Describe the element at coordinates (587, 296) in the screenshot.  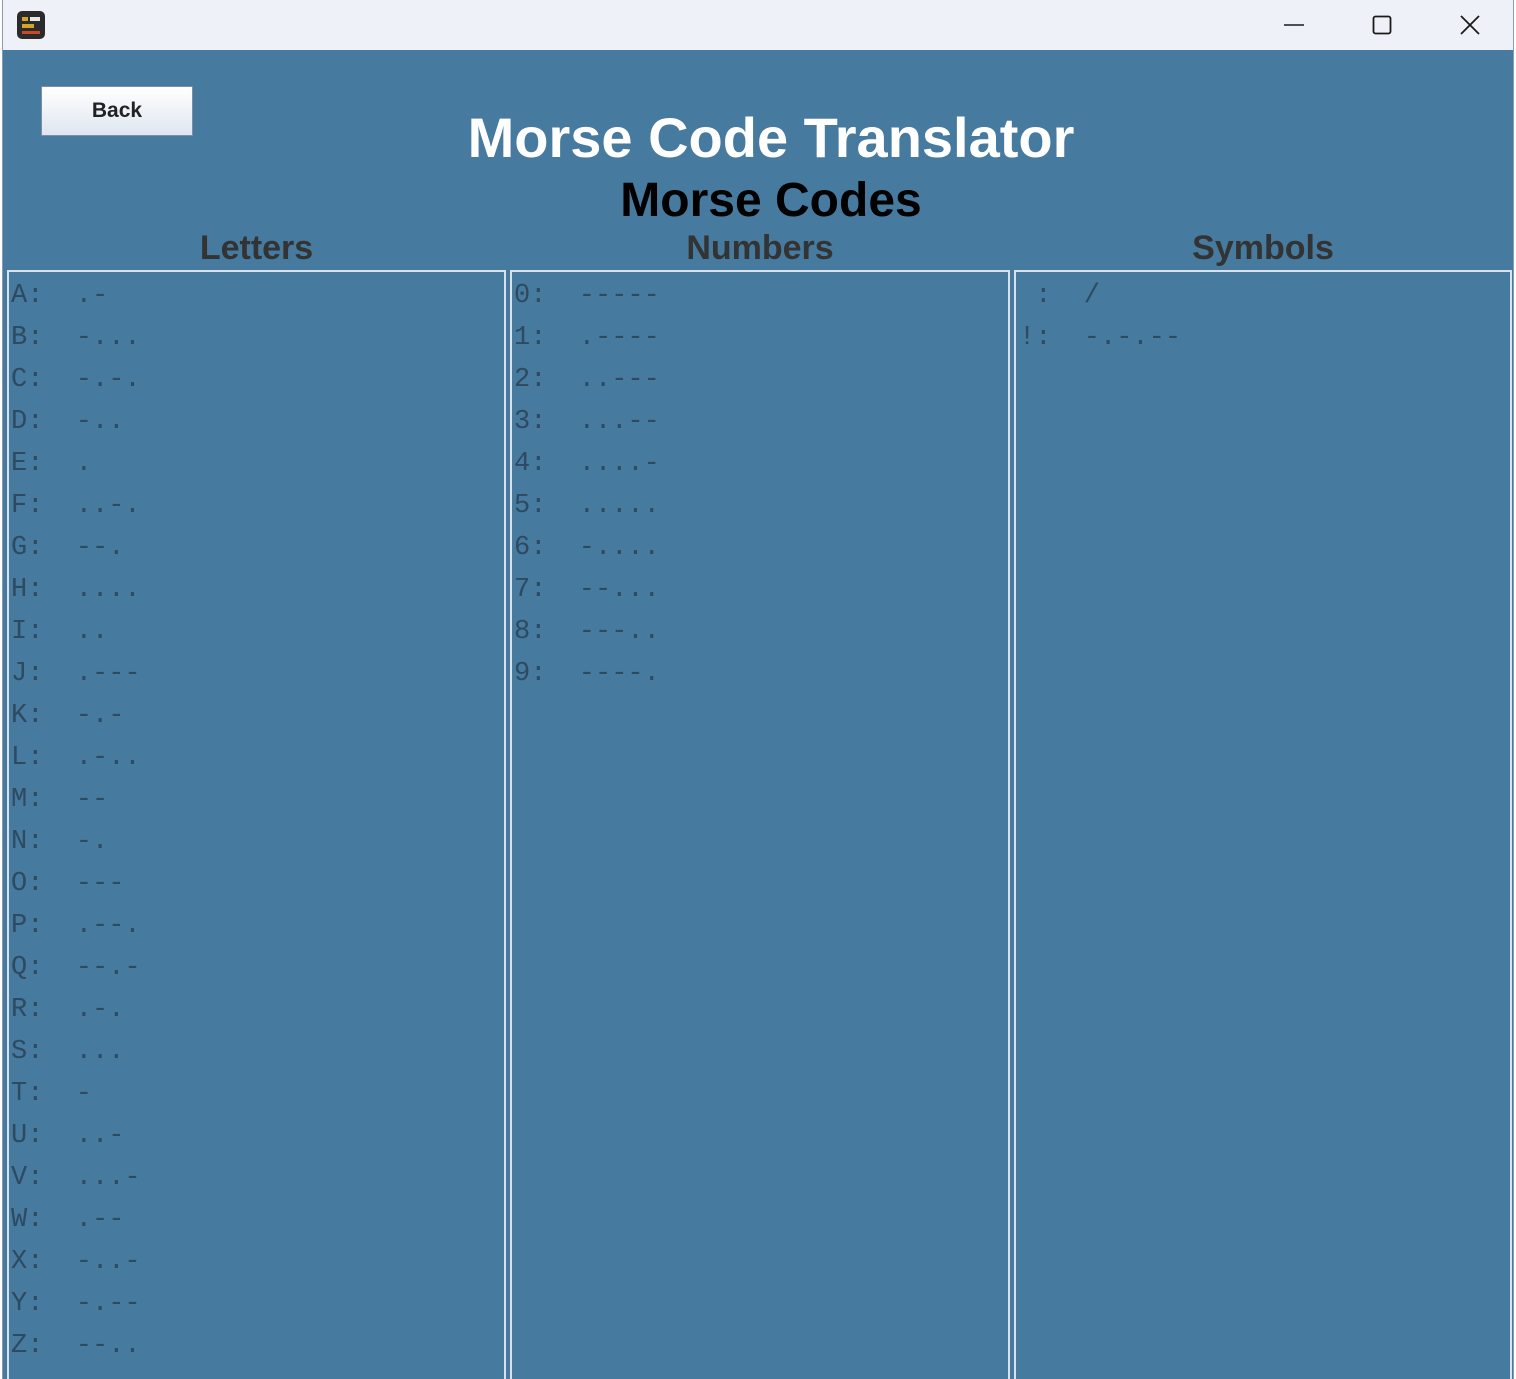
I see `number-code-line: 0: -----` at that location.